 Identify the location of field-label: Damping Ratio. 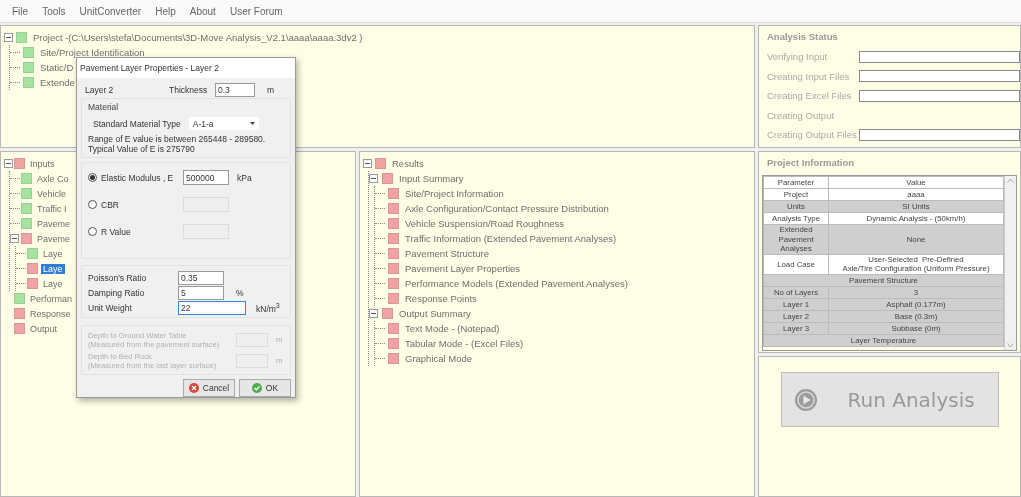
(117, 292).